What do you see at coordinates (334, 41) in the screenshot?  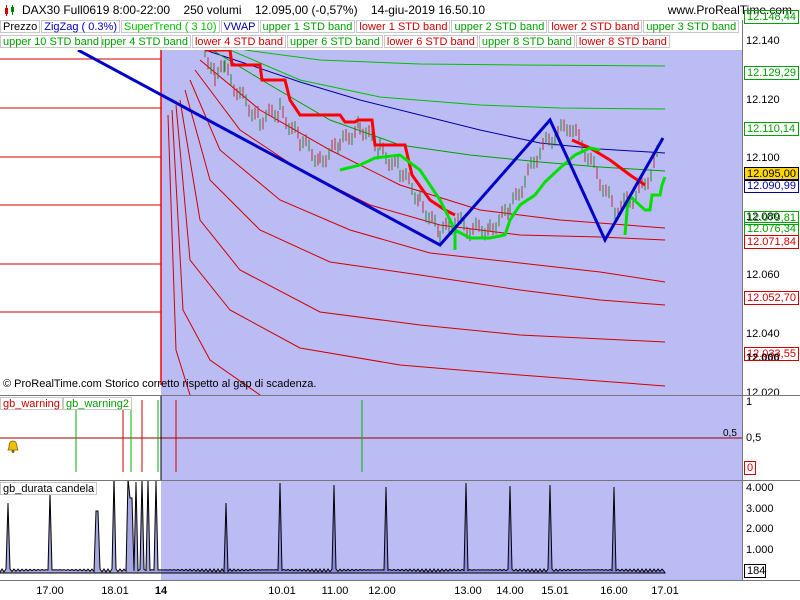 I see `legend-tag: upper 6 STD band` at bounding box center [334, 41].